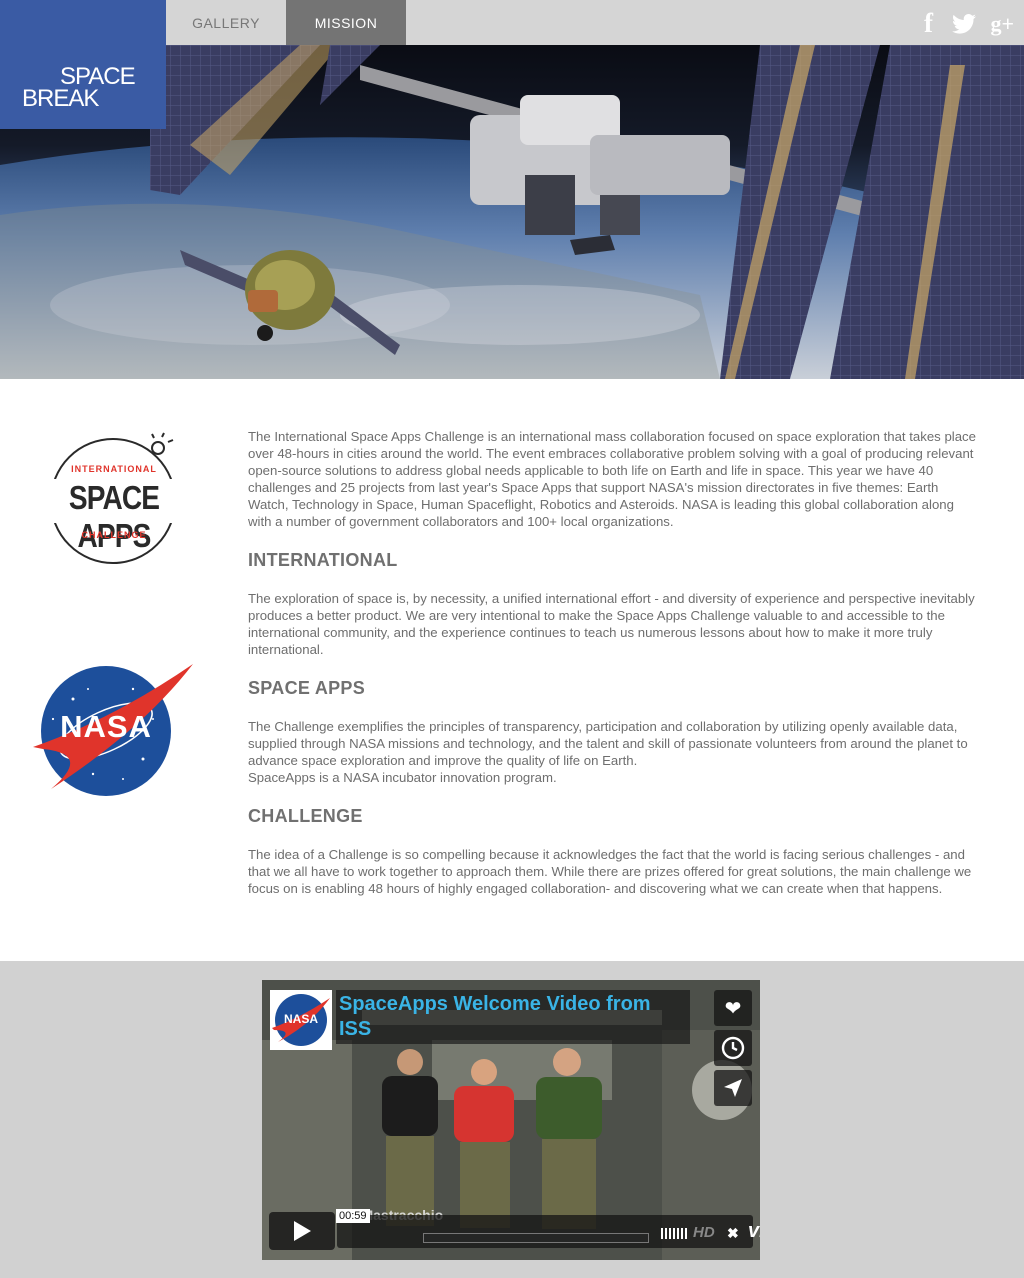  I want to click on nasa-logo: NASA, so click(115, 729).